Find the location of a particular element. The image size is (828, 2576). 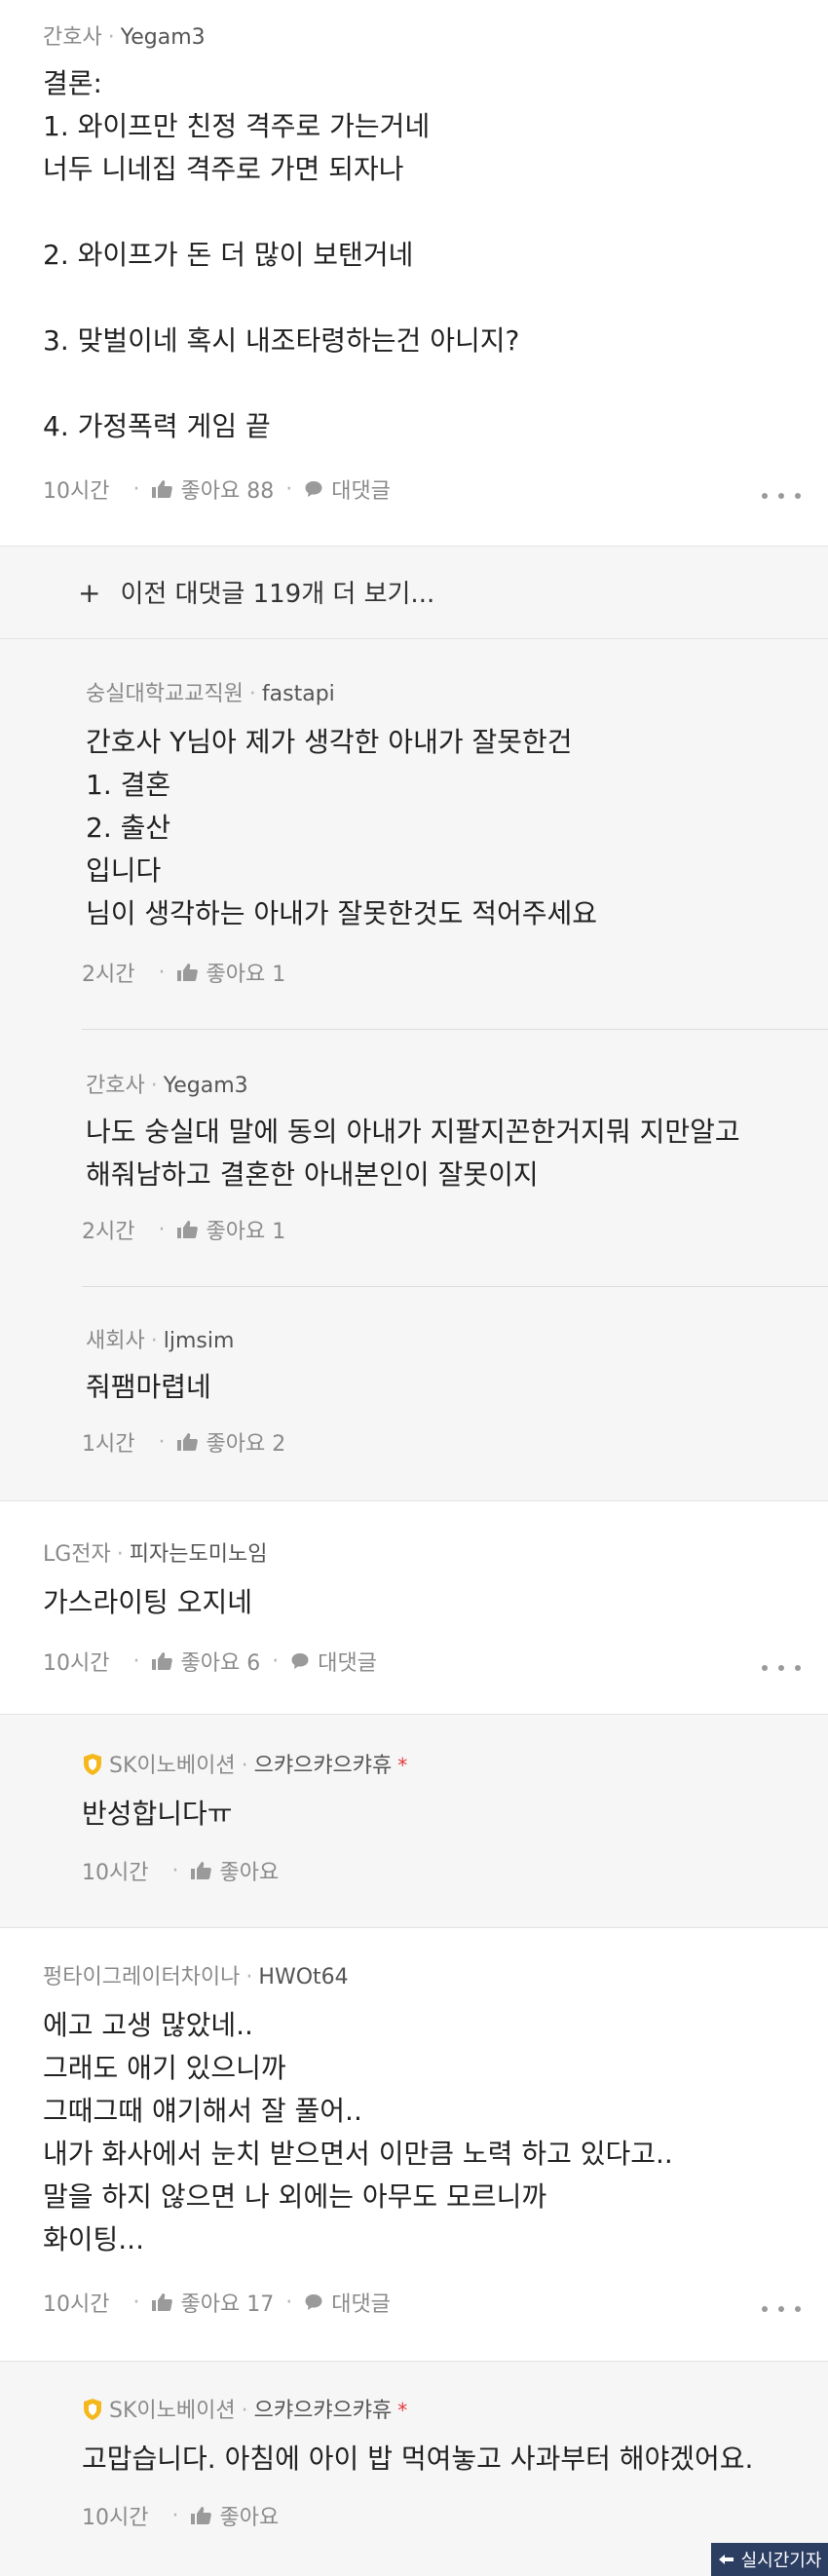

like-button: 좋아요 17 is located at coordinates (212, 2302).